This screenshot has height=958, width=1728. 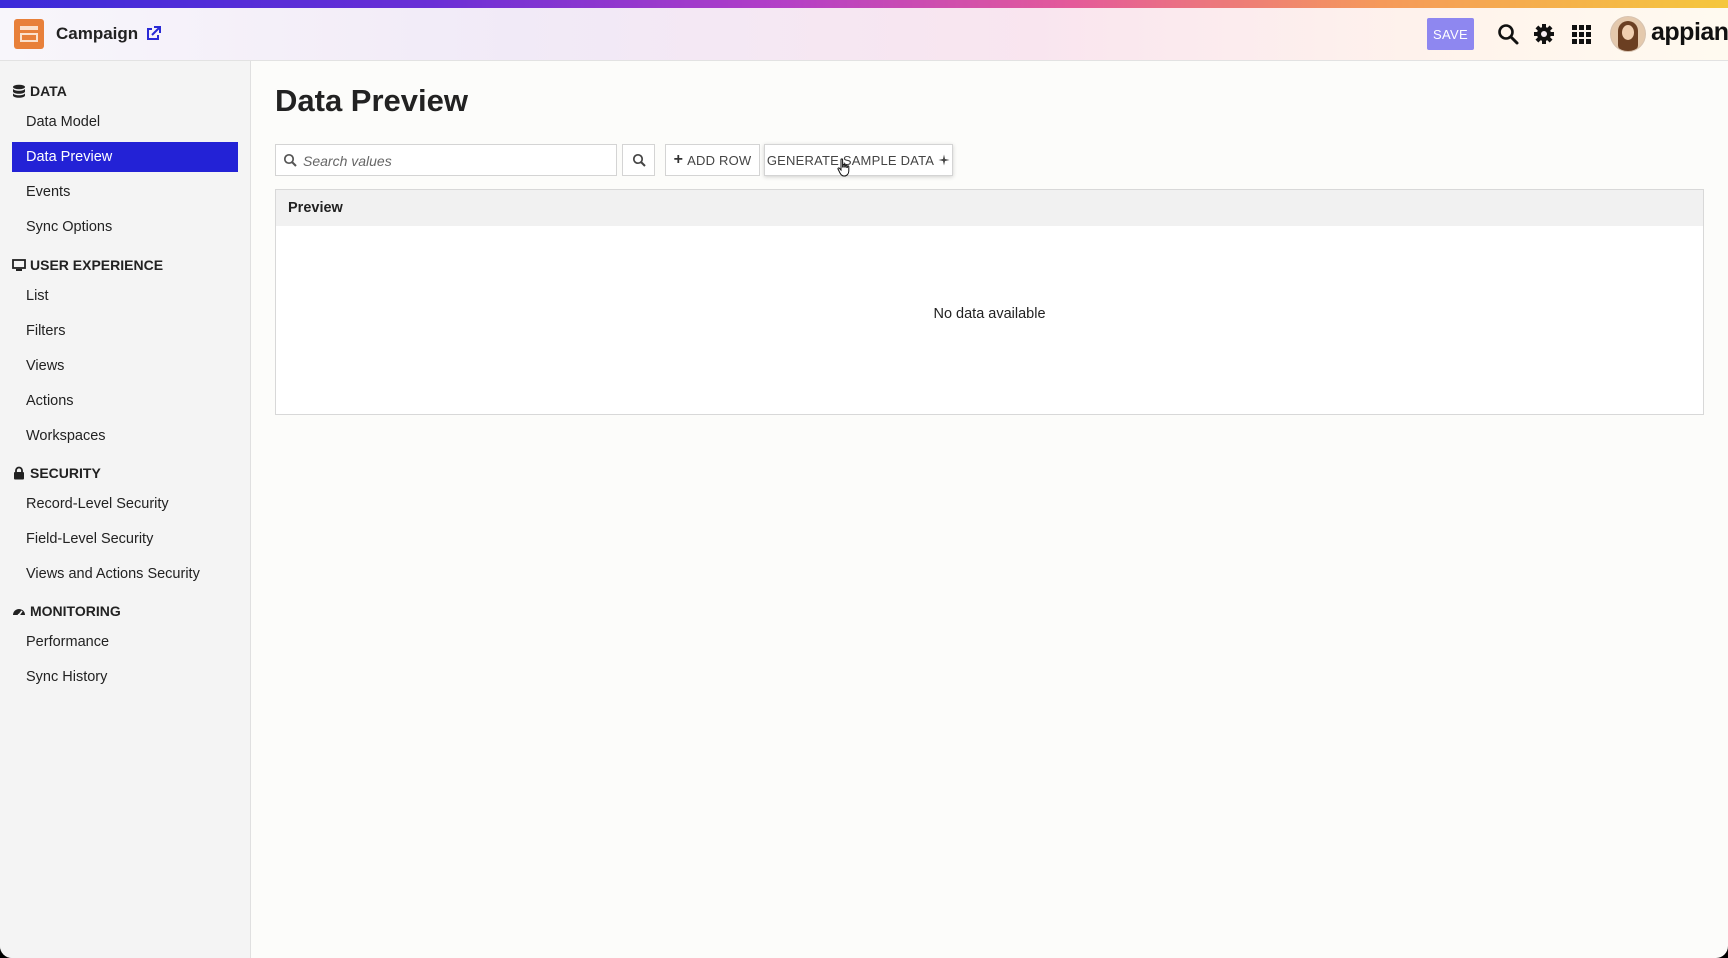 I want to click on gauge-icon, so click(x=19, y=613).